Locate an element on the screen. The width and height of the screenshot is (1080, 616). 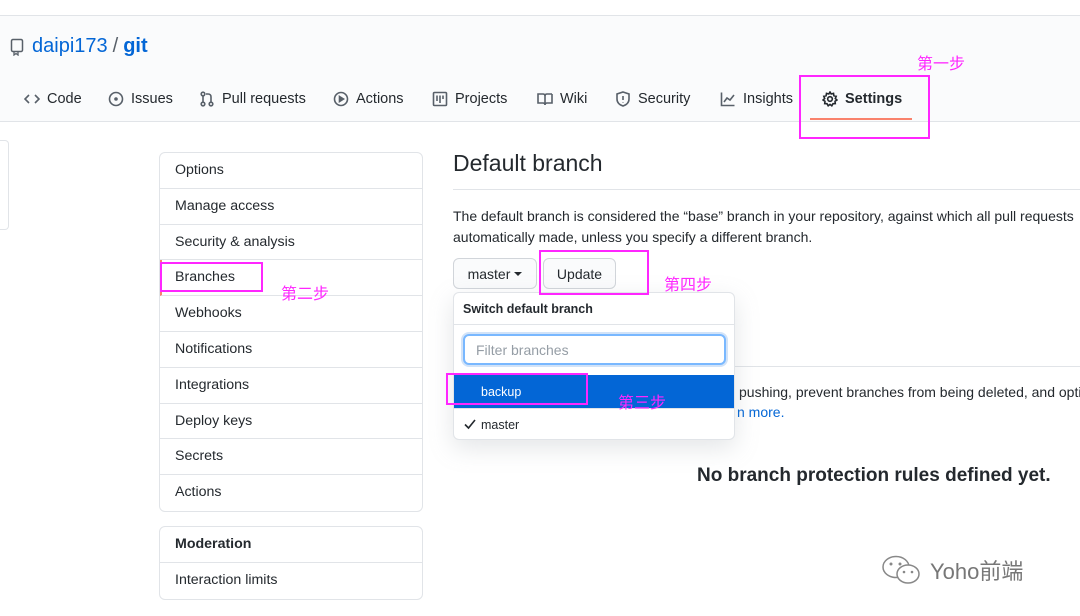
tab-pull-requests-label: Pull requests is located at coordinates (264, 99).